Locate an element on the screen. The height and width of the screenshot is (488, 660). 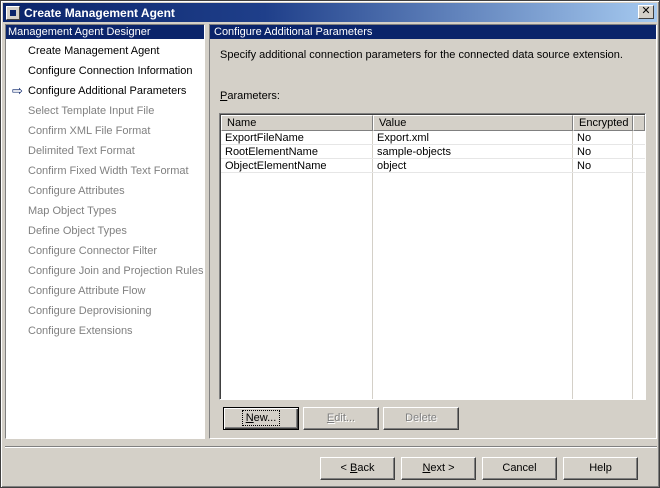
table-cell: object is located at coordinates (392, 166).